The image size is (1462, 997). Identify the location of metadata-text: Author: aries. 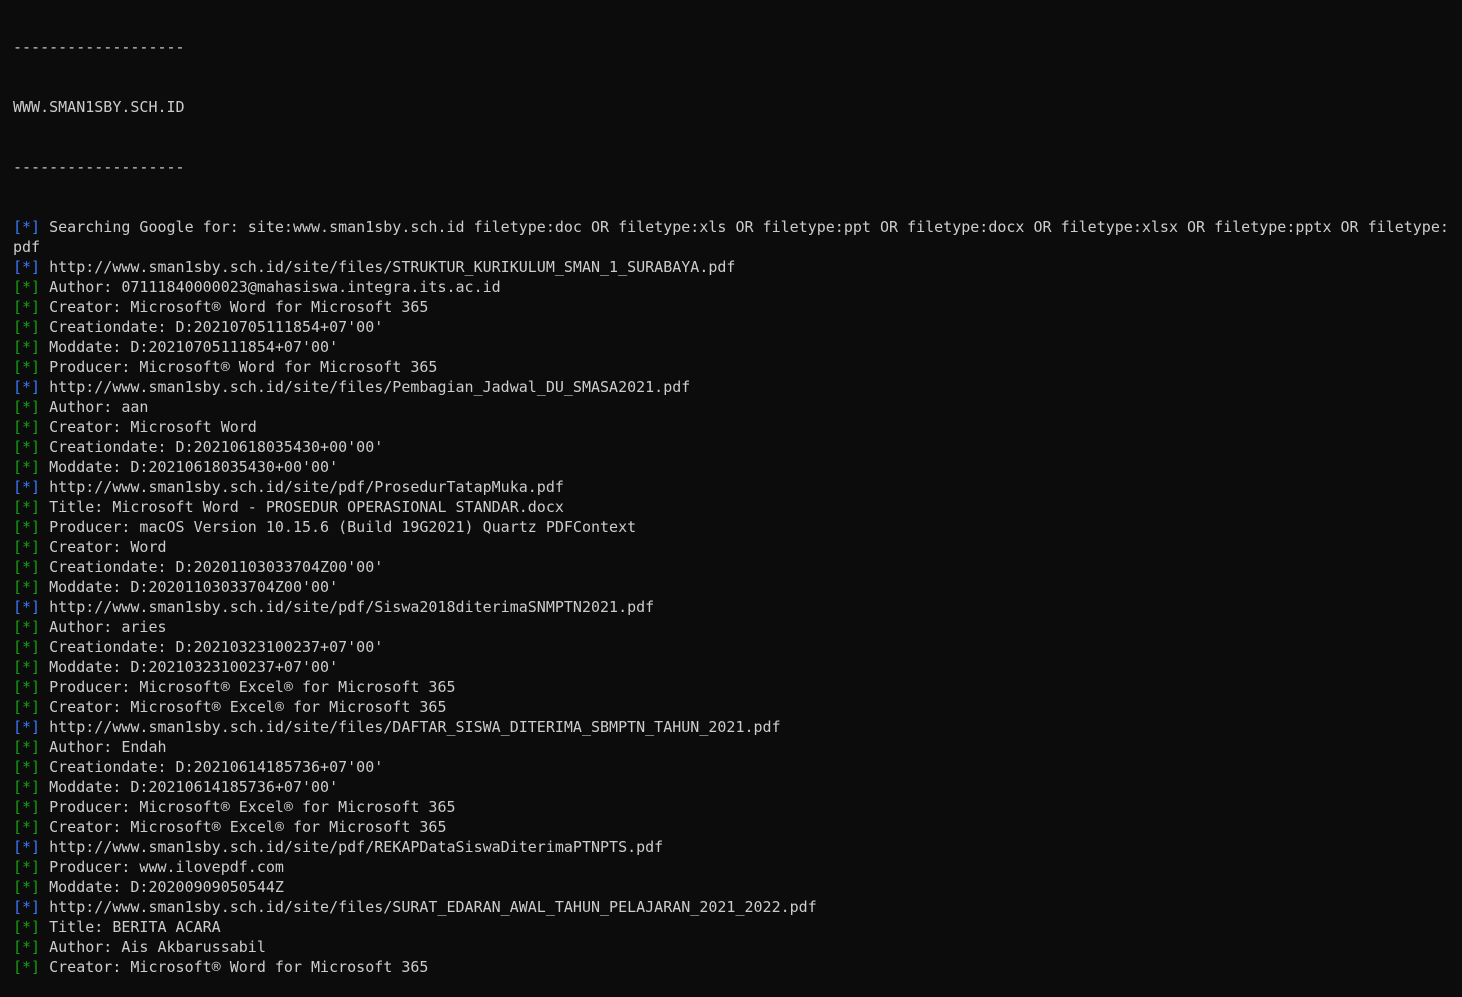
(108, 627).